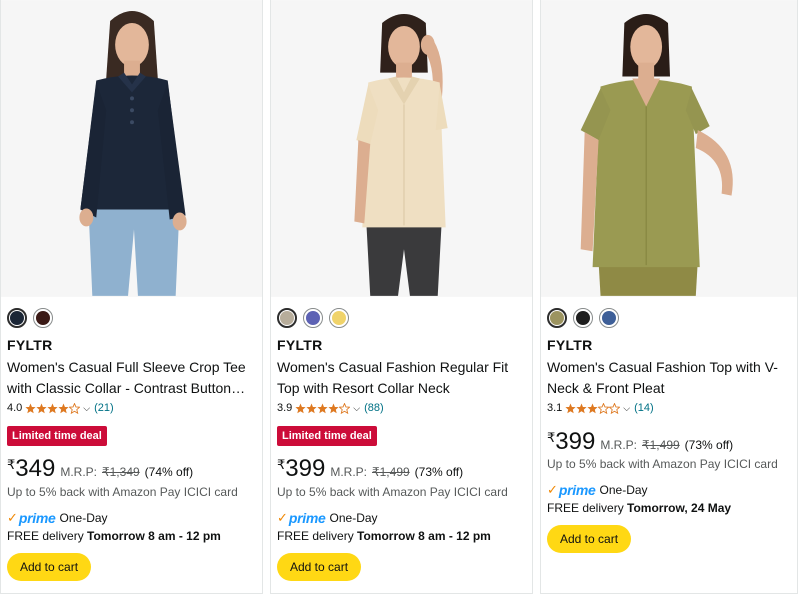  I want to click on rating-row: 4.0 ⌵ (21), so click(60, 408).